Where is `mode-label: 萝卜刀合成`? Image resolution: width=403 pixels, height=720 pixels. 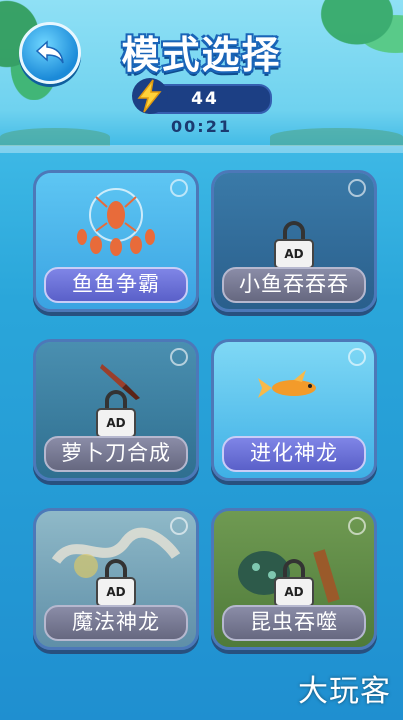
mode-label: 萝卜刀合成 is located at coordinates (116, 454).